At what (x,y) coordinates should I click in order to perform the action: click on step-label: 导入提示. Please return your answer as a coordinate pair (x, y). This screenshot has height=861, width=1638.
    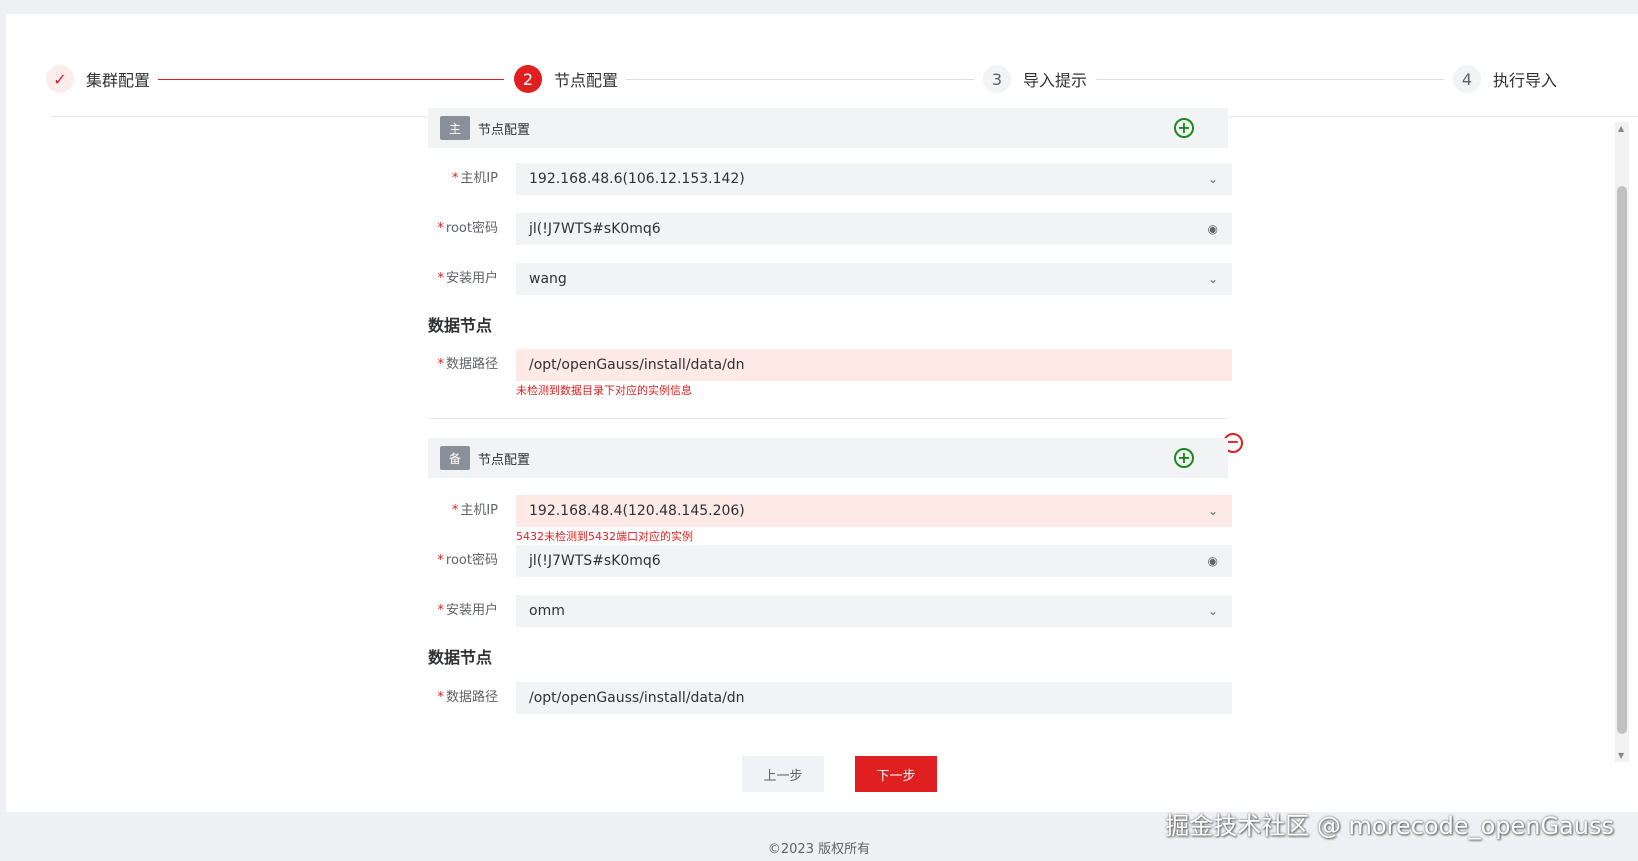
    Looking at the image, I should click on (1055, 80).